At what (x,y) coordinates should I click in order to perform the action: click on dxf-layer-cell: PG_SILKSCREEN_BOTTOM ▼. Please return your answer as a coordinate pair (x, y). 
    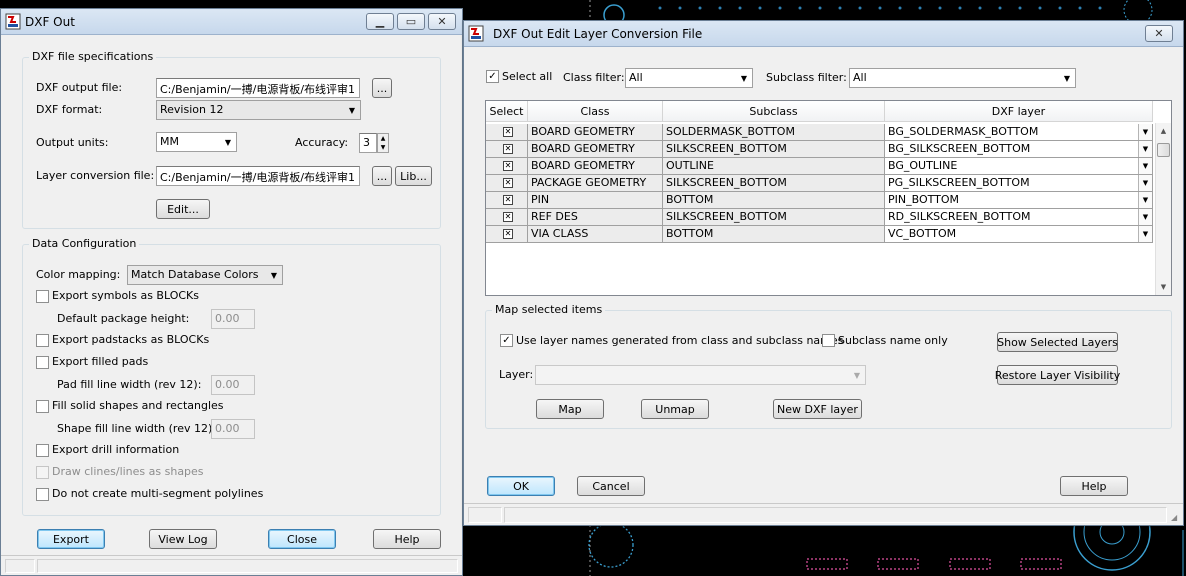
    Looking at the image, I should click on (1019, 183).